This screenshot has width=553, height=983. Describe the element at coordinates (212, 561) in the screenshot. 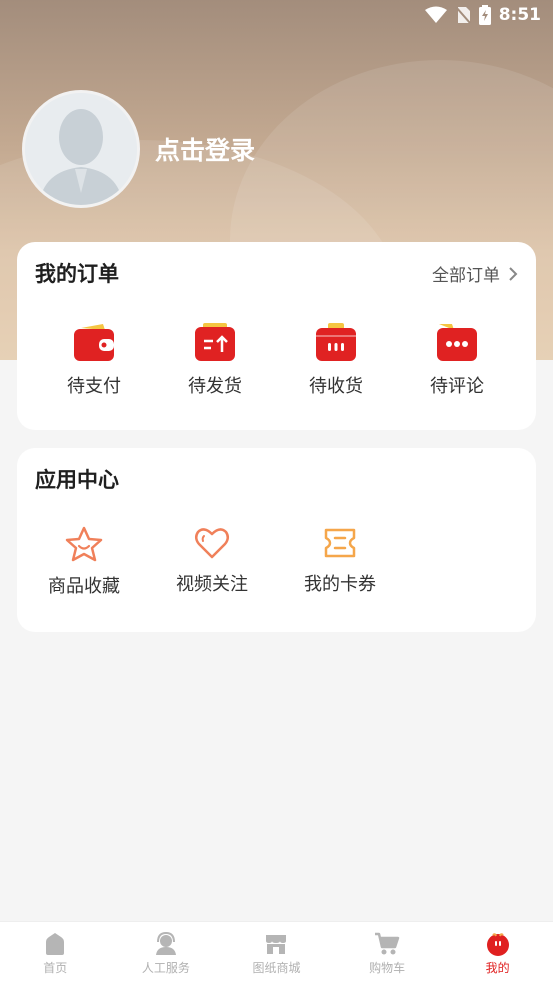

I see `app-video-follow: 视频关注` at that location.